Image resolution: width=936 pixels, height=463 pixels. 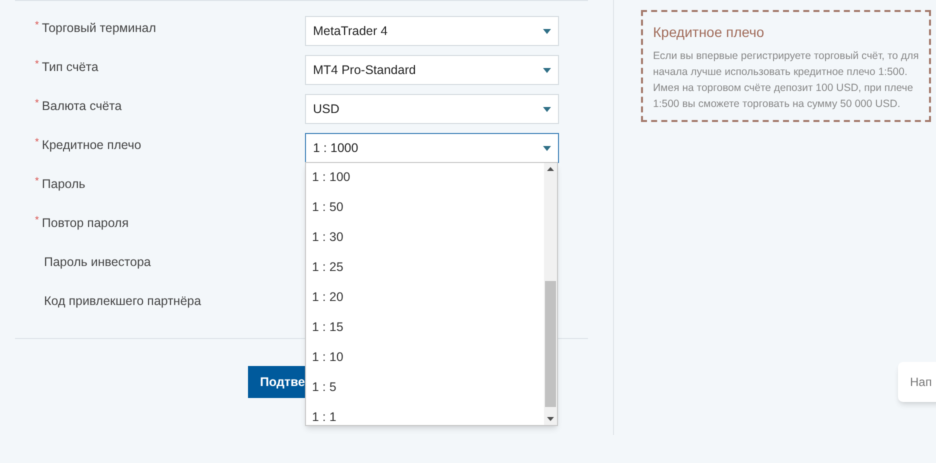 I want to click on select-field: USD, so click(x=432, y=109).